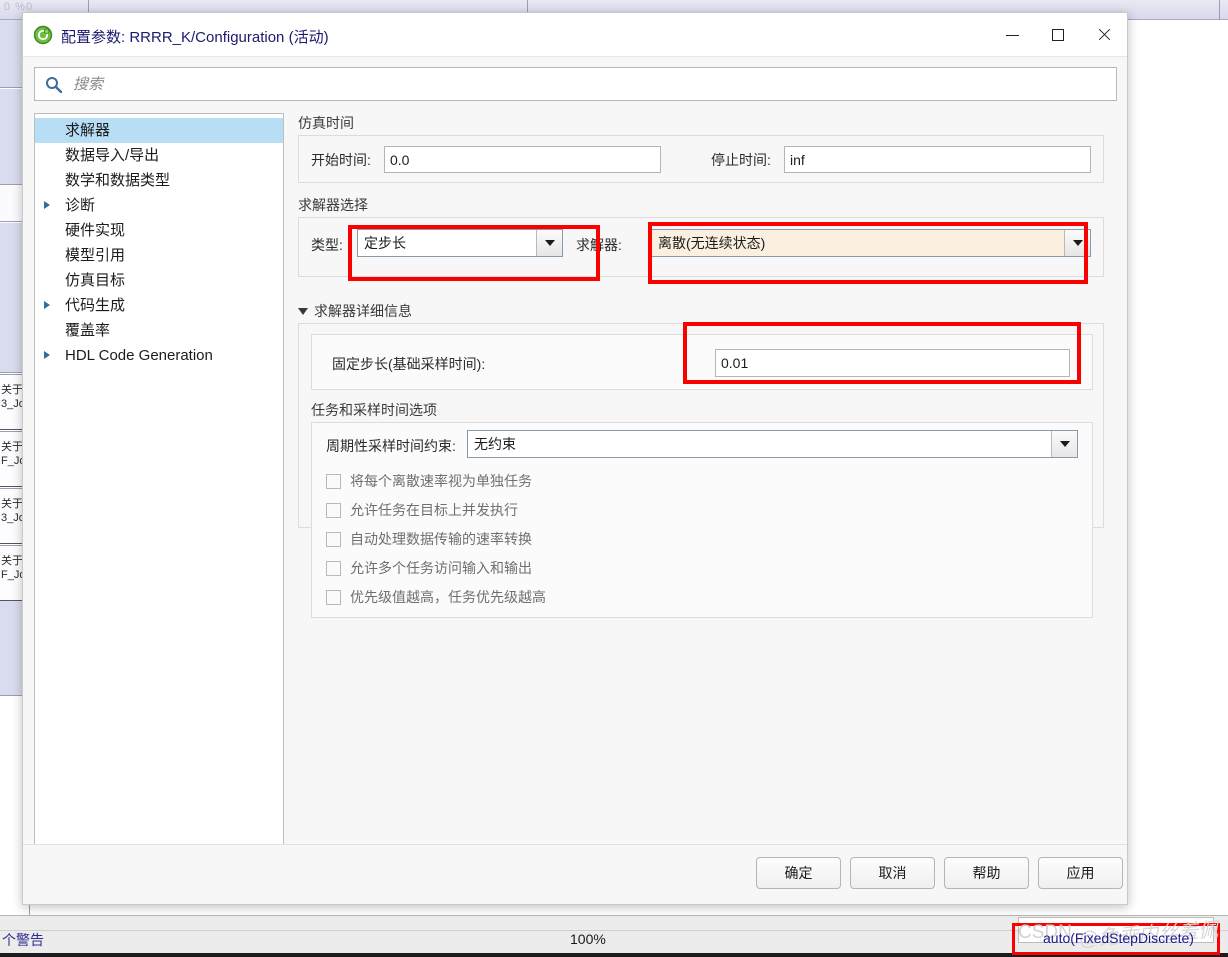 The image size is (1228, 957). I want to click on sidebar-item-label: 代码生成, so click(95, 305).